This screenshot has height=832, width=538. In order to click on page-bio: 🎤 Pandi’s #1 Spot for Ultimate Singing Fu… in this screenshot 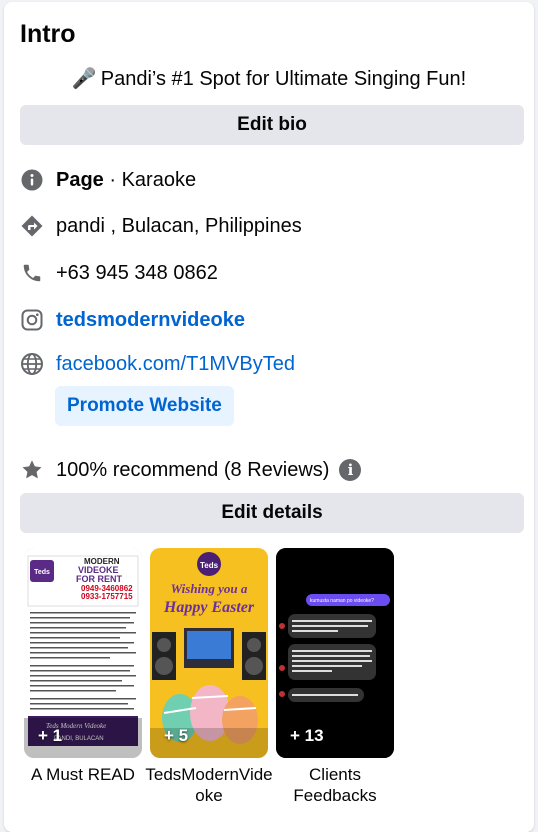, I will do `click(269, 78)`.